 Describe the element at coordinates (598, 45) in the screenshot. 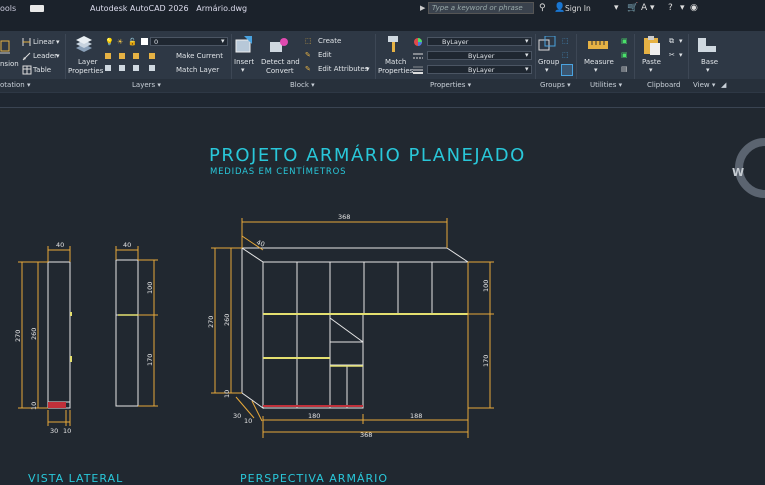

I see `measure-icon` at that location.